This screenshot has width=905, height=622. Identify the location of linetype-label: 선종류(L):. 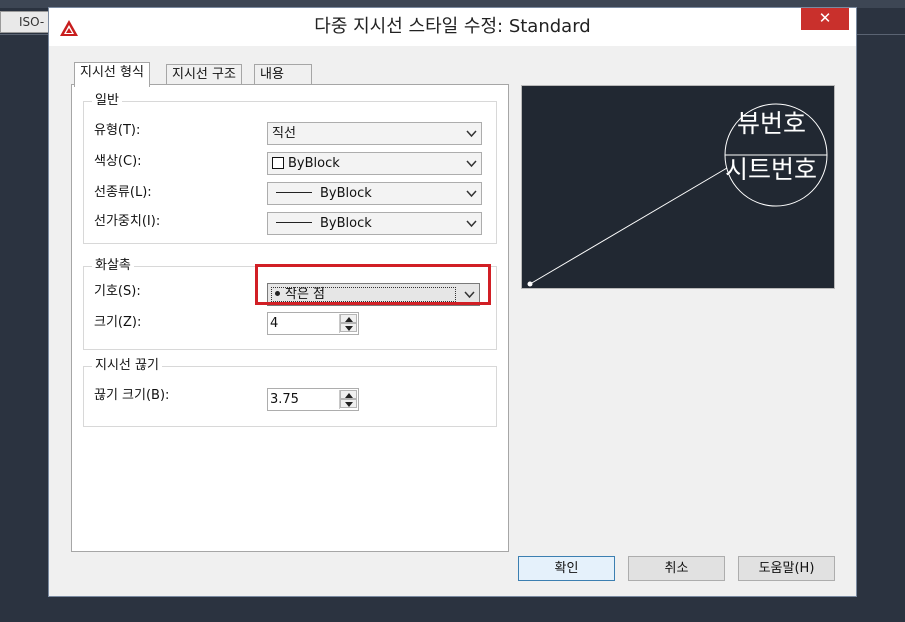
(123, 192).